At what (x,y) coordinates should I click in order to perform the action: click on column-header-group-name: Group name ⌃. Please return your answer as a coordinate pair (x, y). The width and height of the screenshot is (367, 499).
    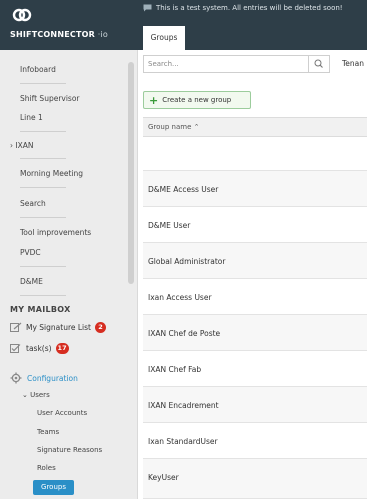
    Looking at the image, I should click on (174, 127).